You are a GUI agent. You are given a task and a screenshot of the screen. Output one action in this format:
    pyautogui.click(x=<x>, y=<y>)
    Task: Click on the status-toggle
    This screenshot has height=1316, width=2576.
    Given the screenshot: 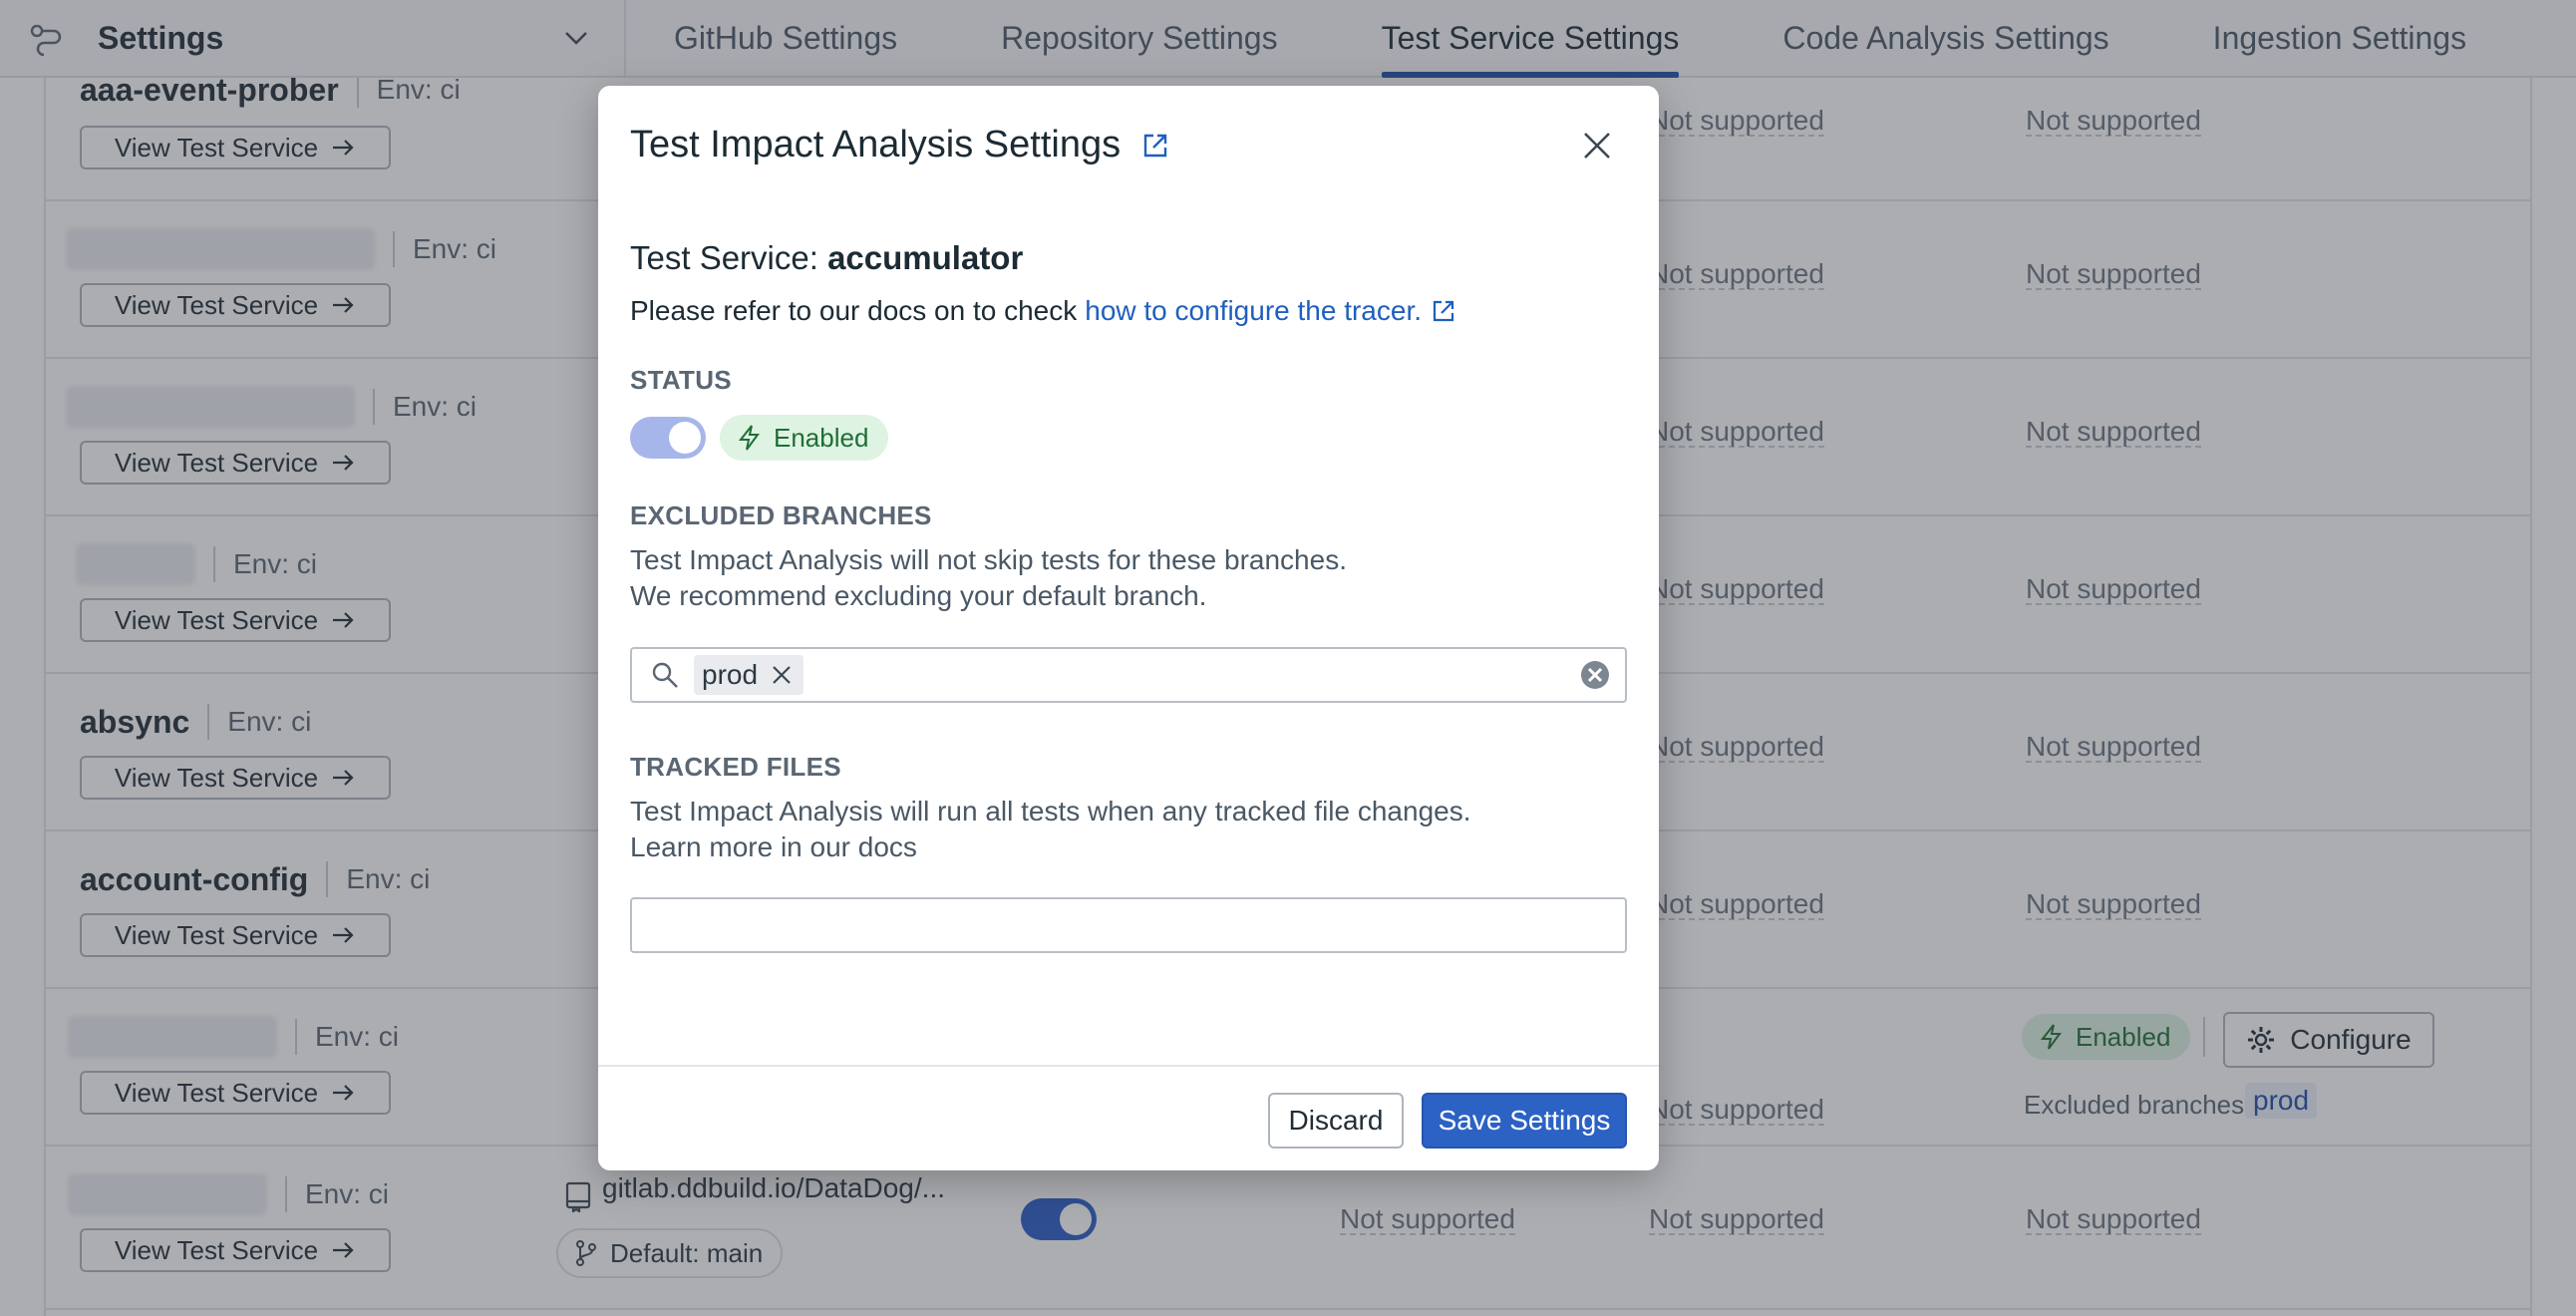 What is the action you would take?
    pyautogui.click(x=668, y=438)
    